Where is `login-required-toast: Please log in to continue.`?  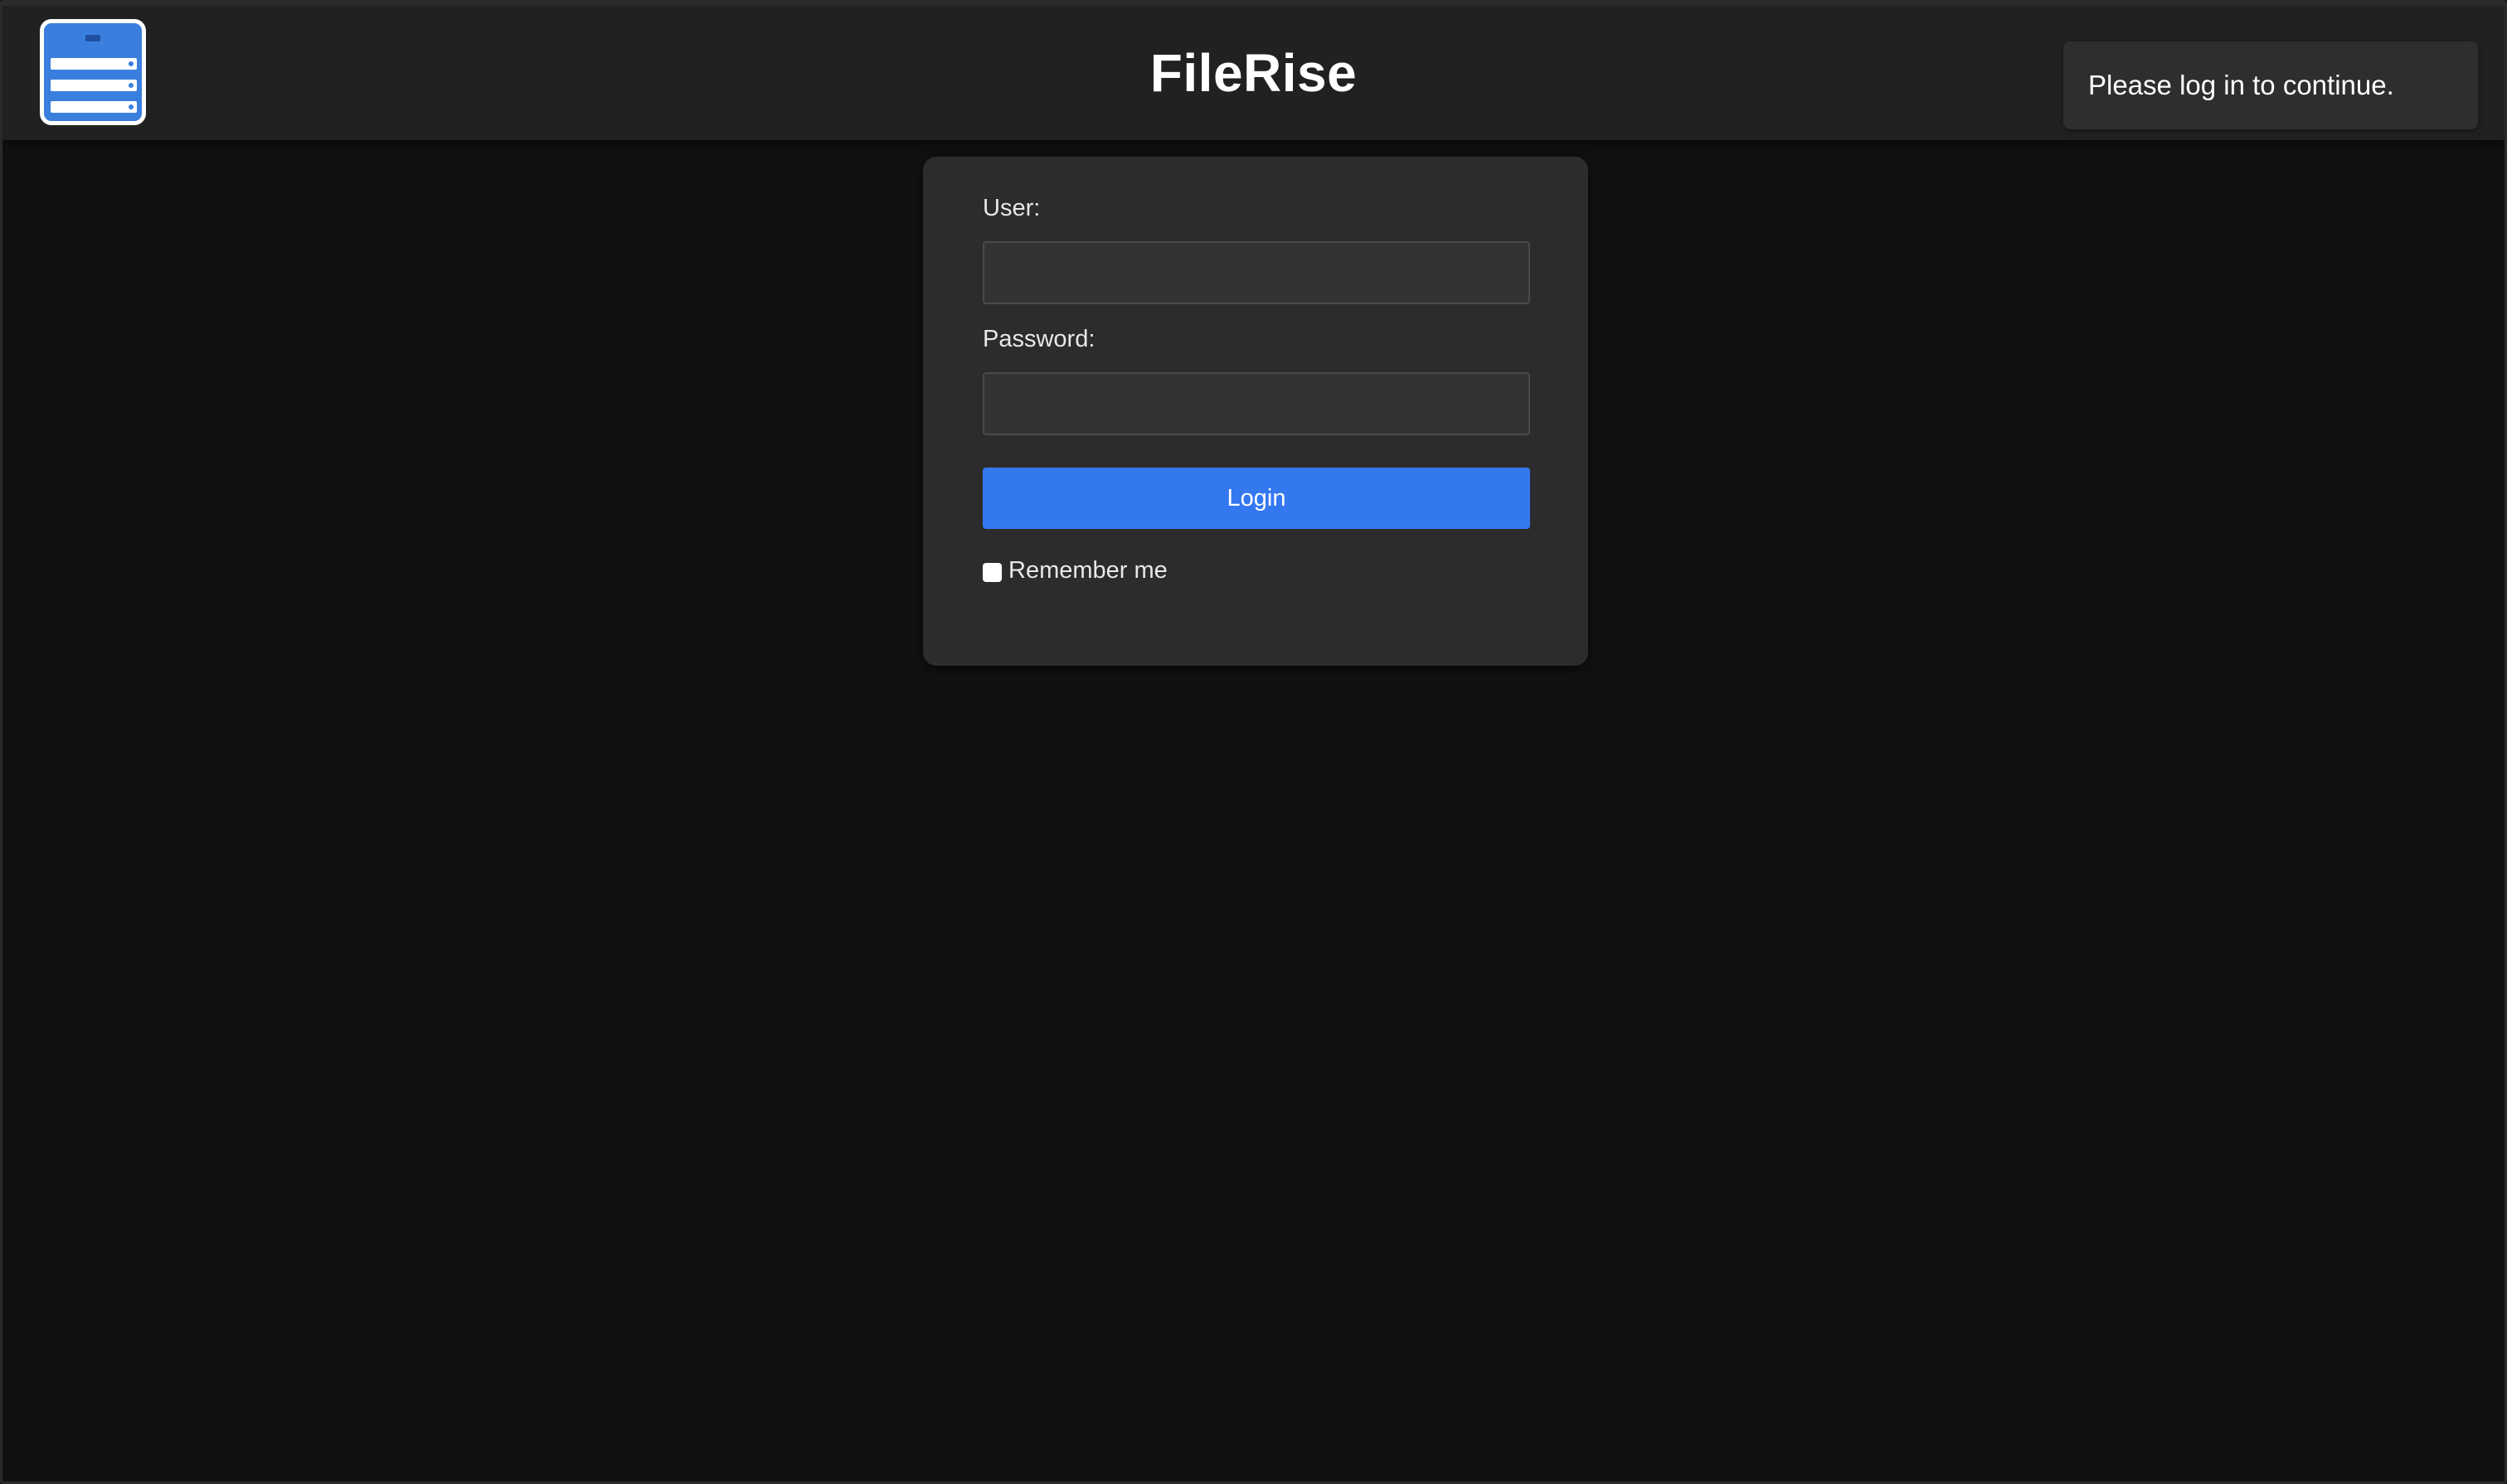 login-required-toast: Please log in to continue. is located at coordinates (2270, 85).